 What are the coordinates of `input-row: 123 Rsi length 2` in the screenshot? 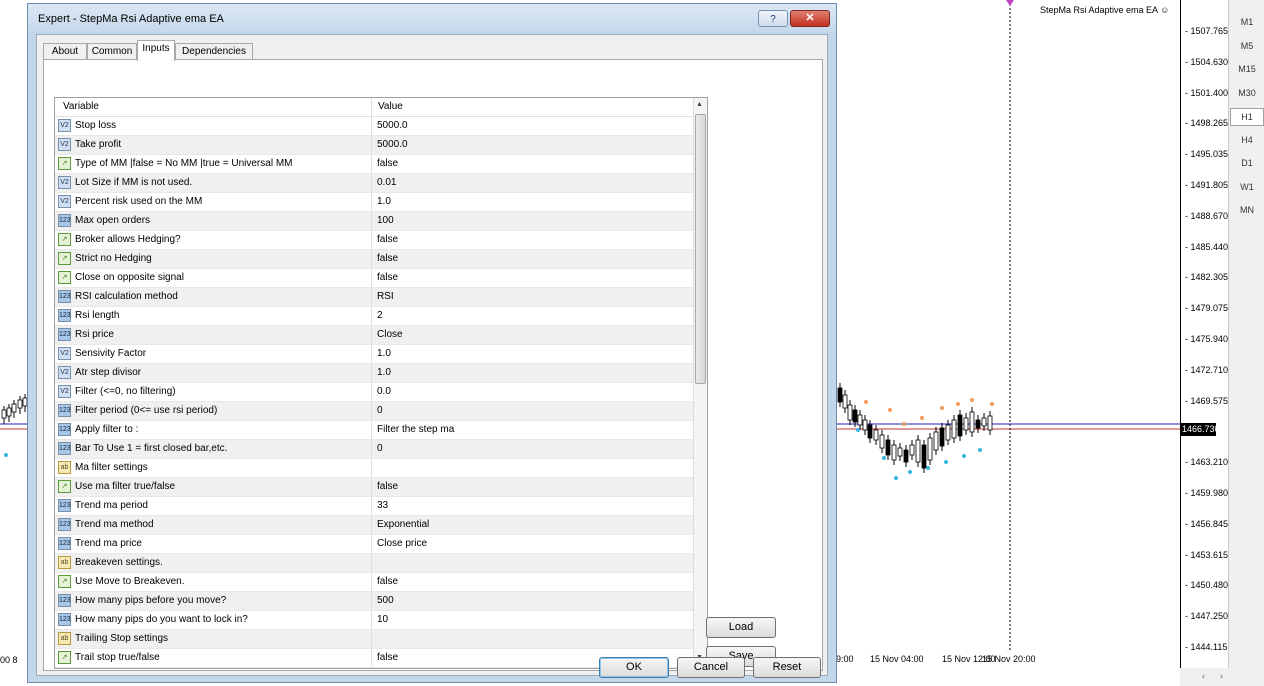 It's located at (375, 316).